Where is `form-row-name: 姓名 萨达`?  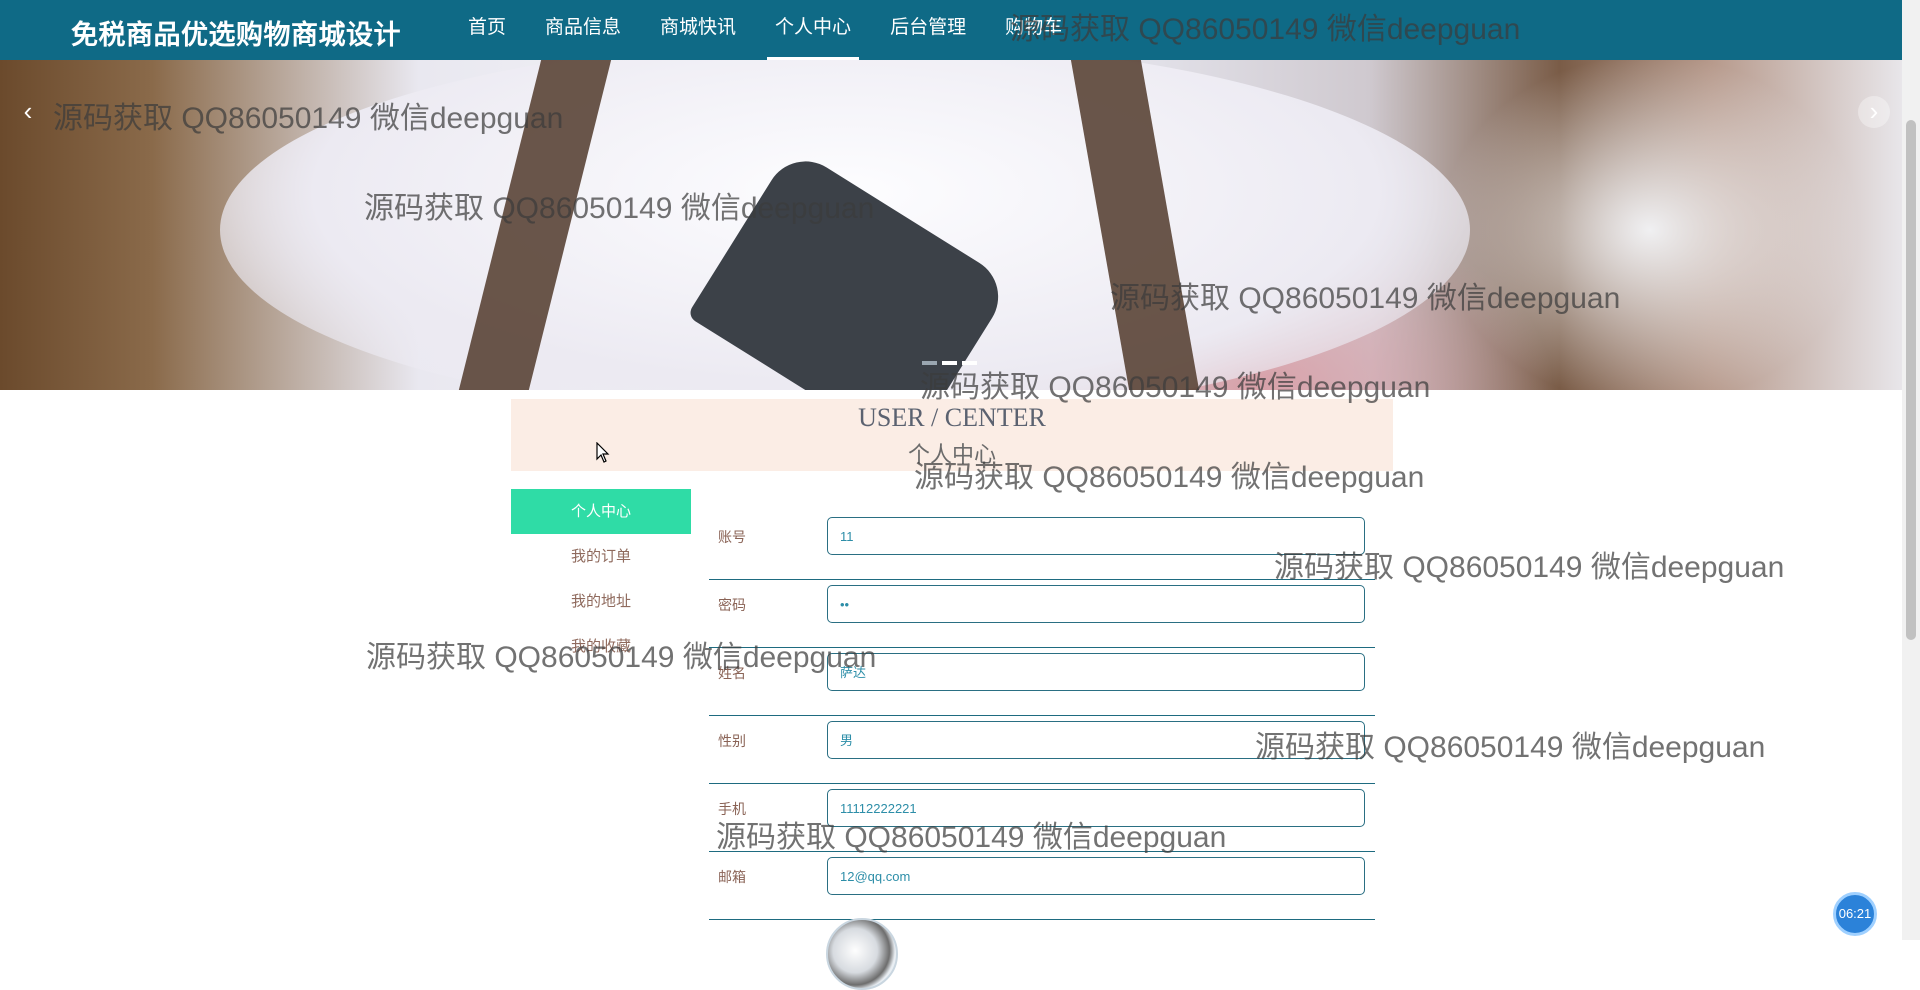 form-row-name: 姓名 萨达 is located at coordinates (1042, 682).